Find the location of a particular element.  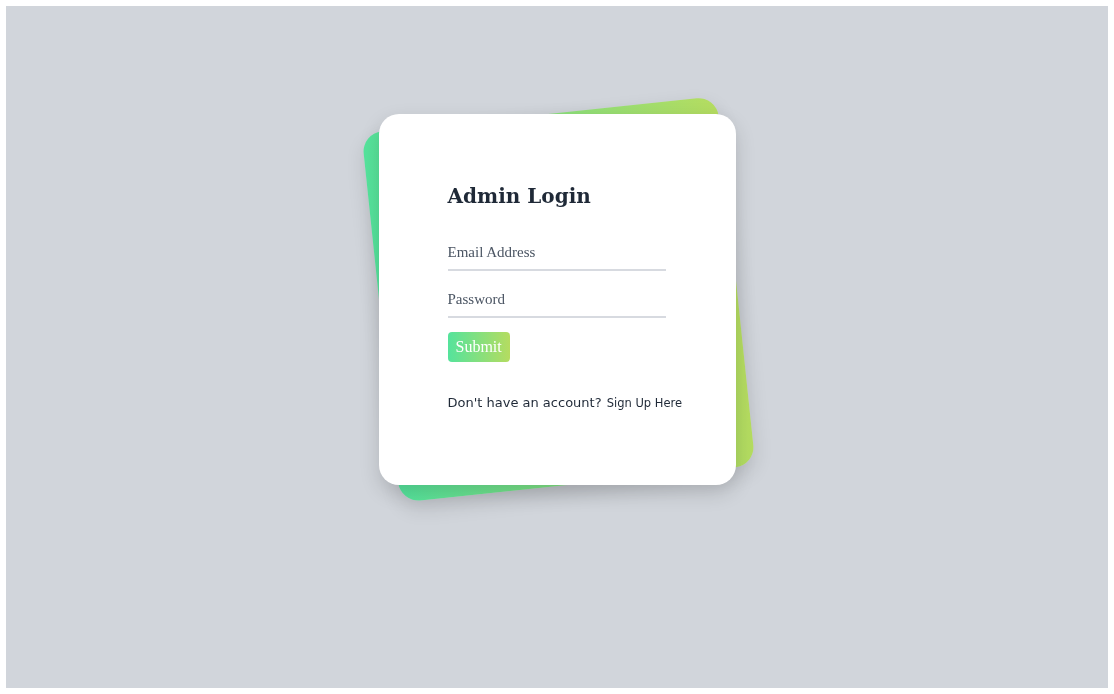

input-field: Password is located at coordinates (556, 301).